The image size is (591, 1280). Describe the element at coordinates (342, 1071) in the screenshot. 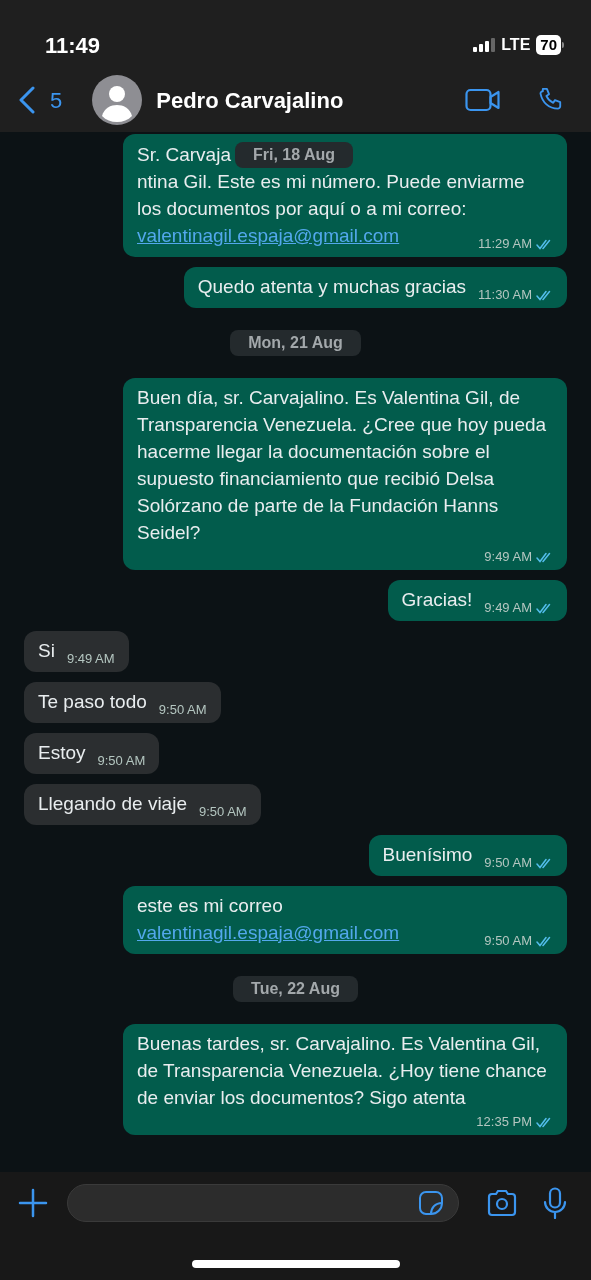

I see `message-text: Buenas tardes, sr. Carvajalino. Es Valentina Gil, de Transparencia Venezuela. ¿Hoy tiene chance de enviar los documentos? Sigo atenta` at that location.